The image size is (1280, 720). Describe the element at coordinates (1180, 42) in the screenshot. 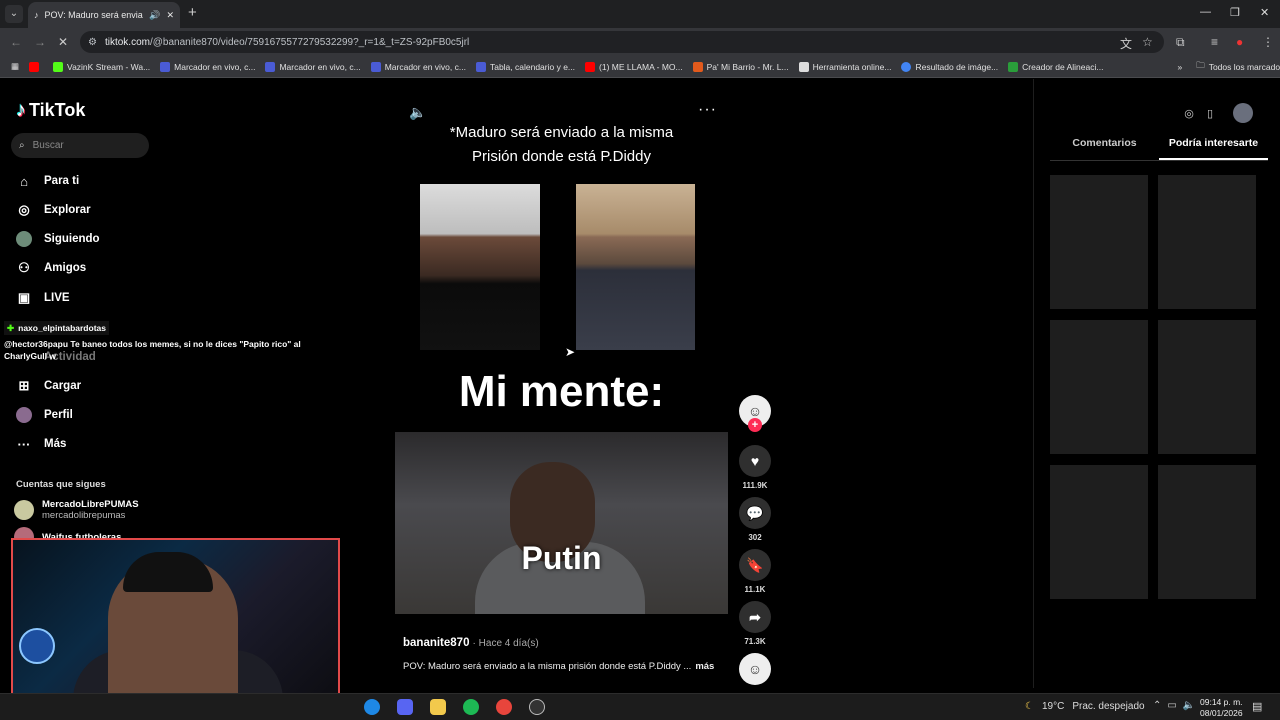

I see `extensions-icon: ⧉` at that location.